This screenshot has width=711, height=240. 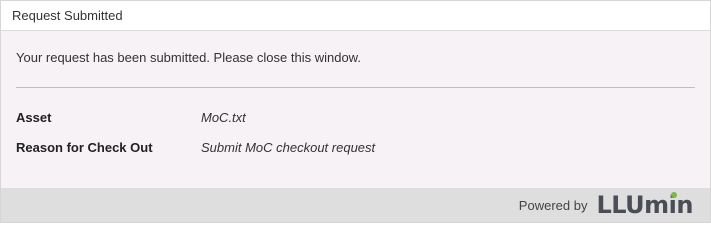 I want to click on logo-dot-icon, so click(x=674, y=195).